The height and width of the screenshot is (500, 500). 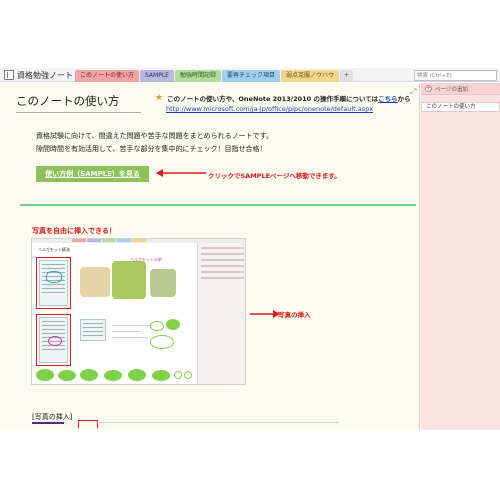 What do you see at coordinates (45, 75) in the screenshot?
I see `notebook-name: 資格勉強ノート` at bounding box center [45, 75].